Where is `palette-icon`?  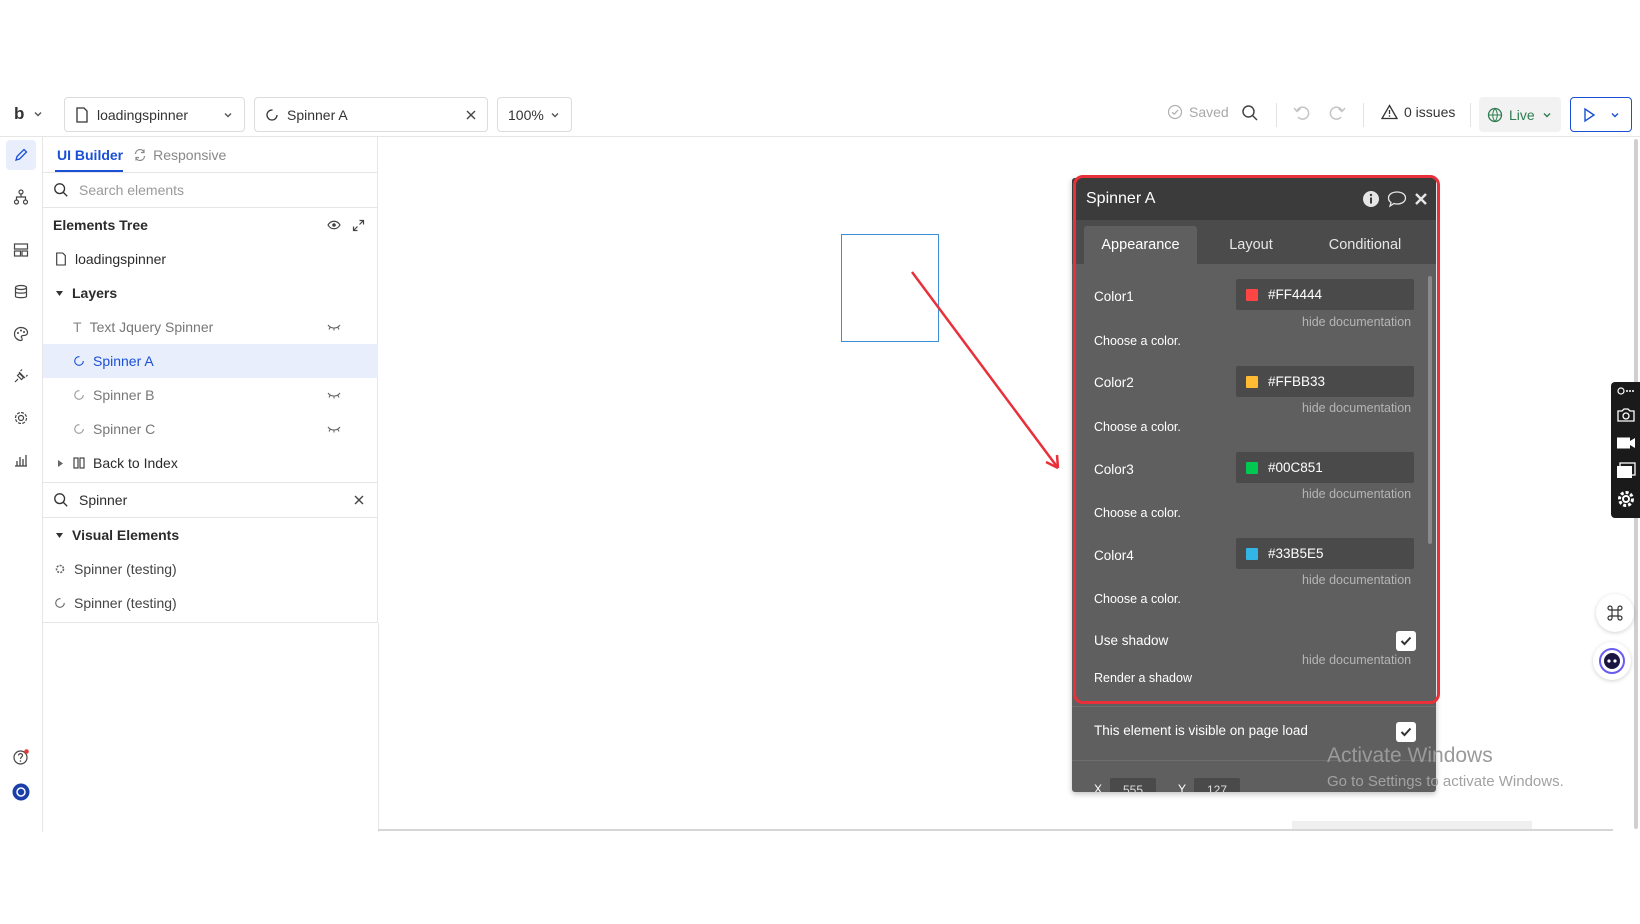
palette-icon is located at coordinates (21, 334).